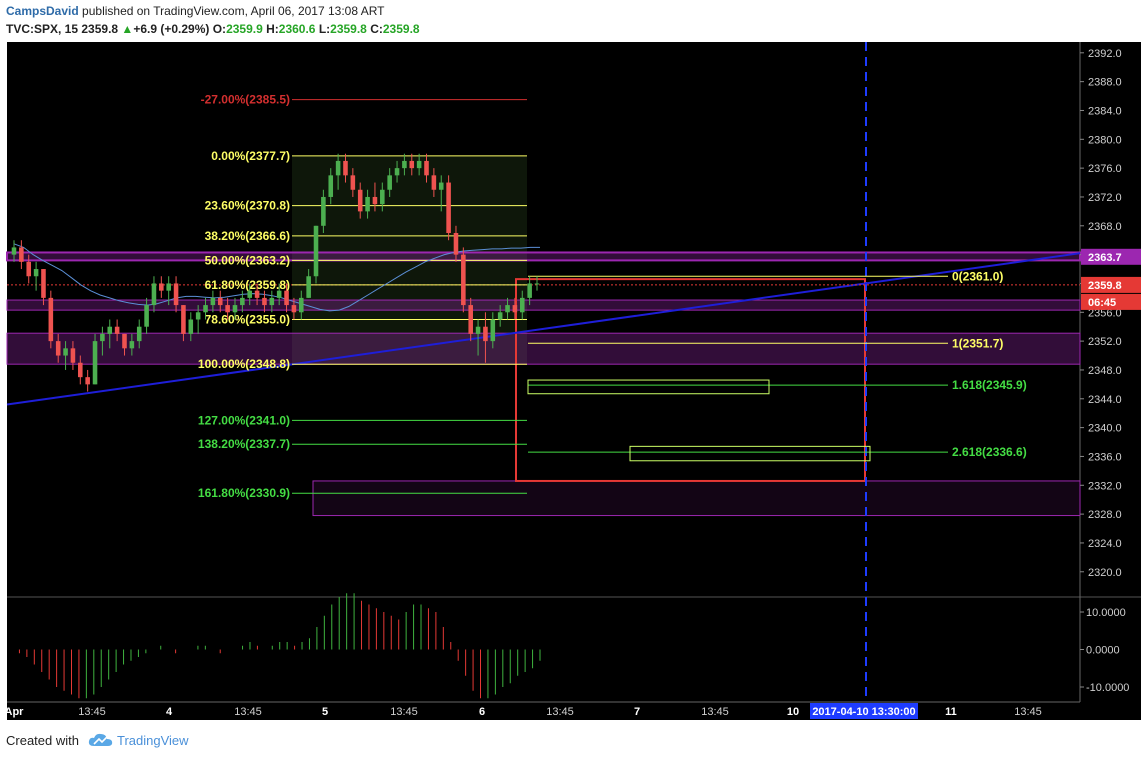 This screenshot has height=758, width=1141. I want to click on price-badge-label: 06:45, so click(1102, 303).